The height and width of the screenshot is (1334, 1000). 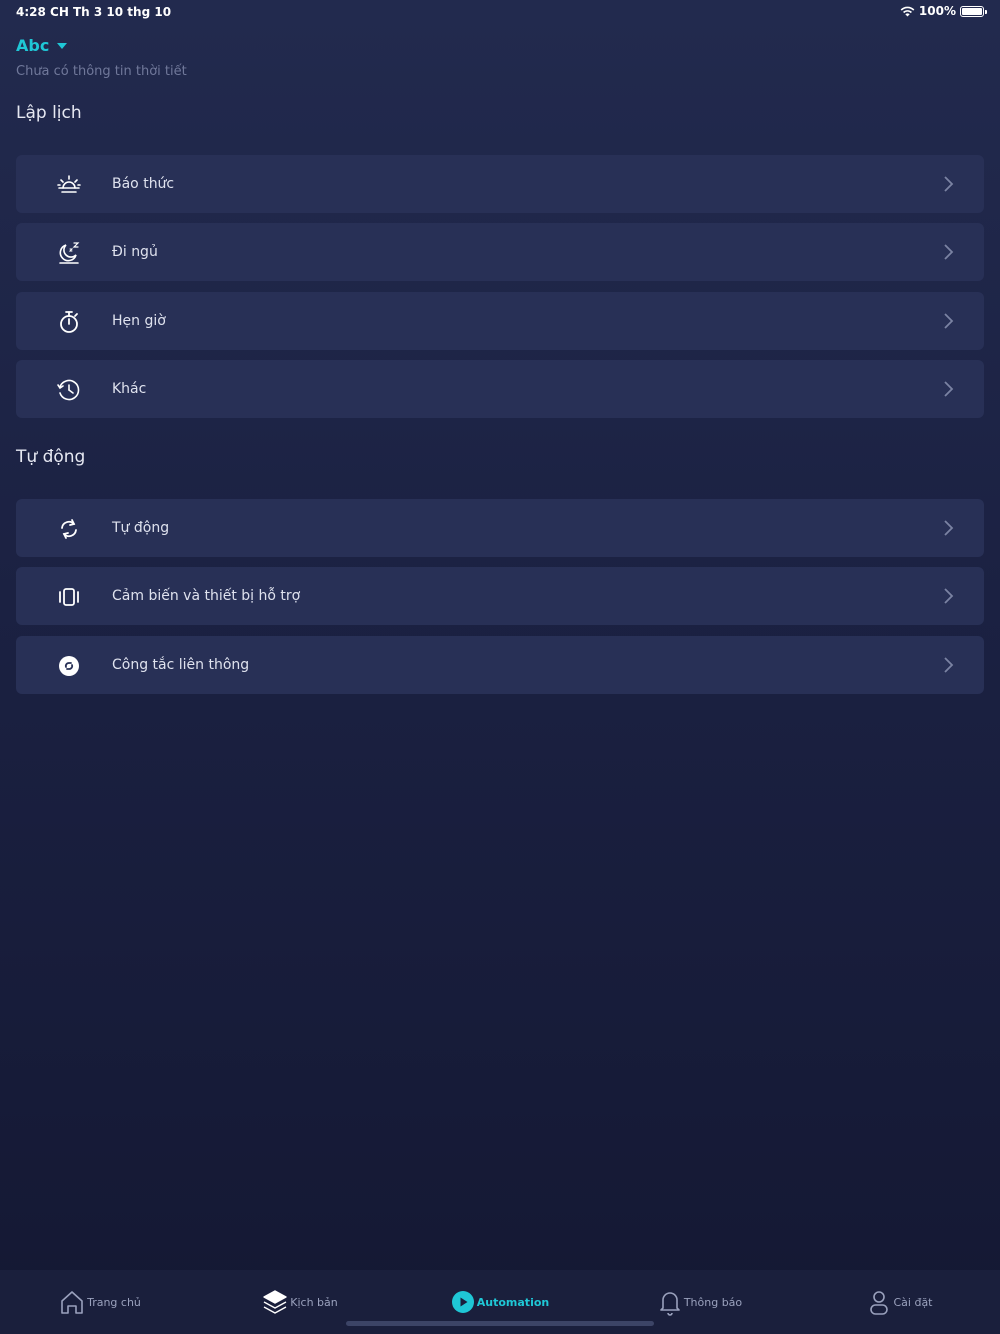 I want to click on section-title-automation: Tự động, so click(x=51, y=457).